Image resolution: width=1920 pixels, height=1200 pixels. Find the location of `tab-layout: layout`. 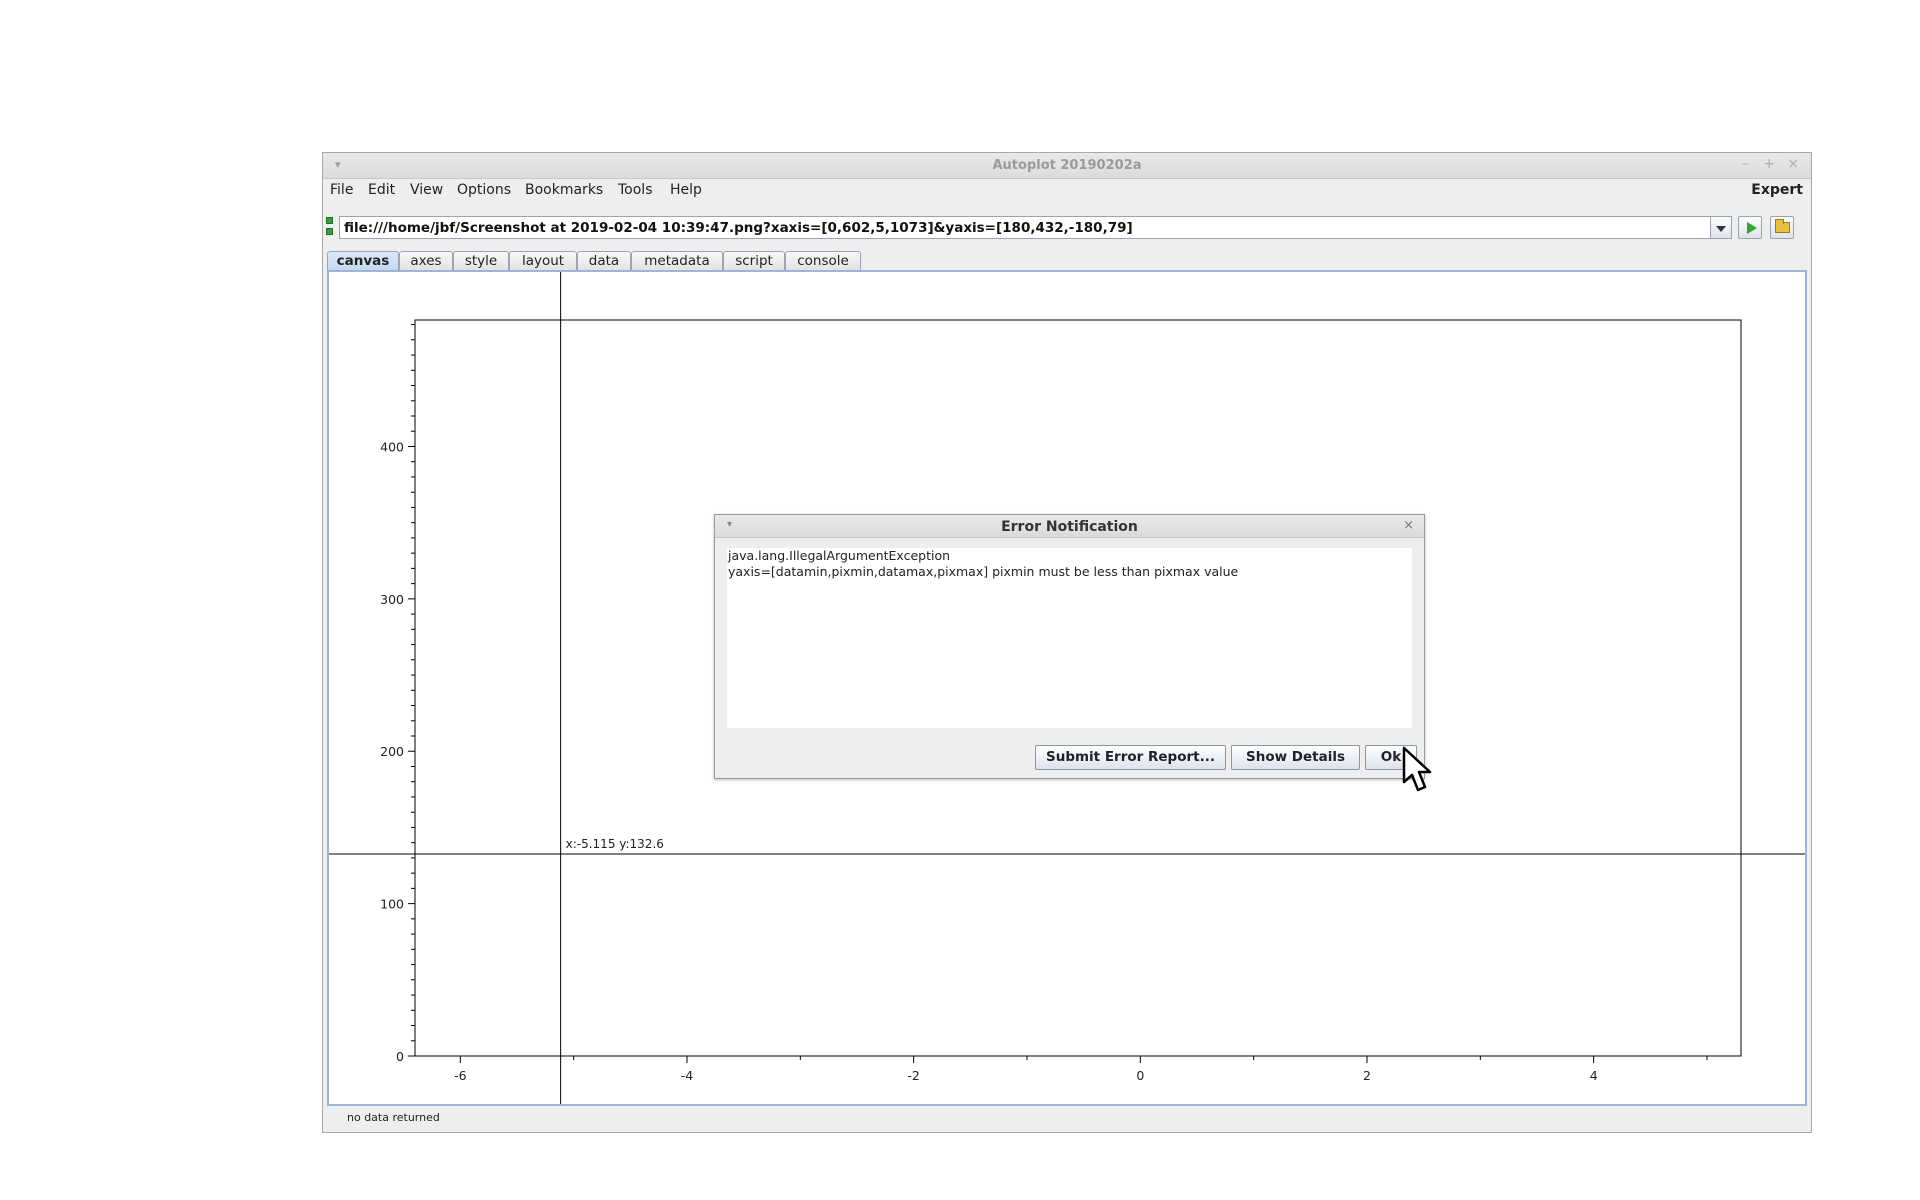

tab-layout: layout is located at coordinates (543, 260).